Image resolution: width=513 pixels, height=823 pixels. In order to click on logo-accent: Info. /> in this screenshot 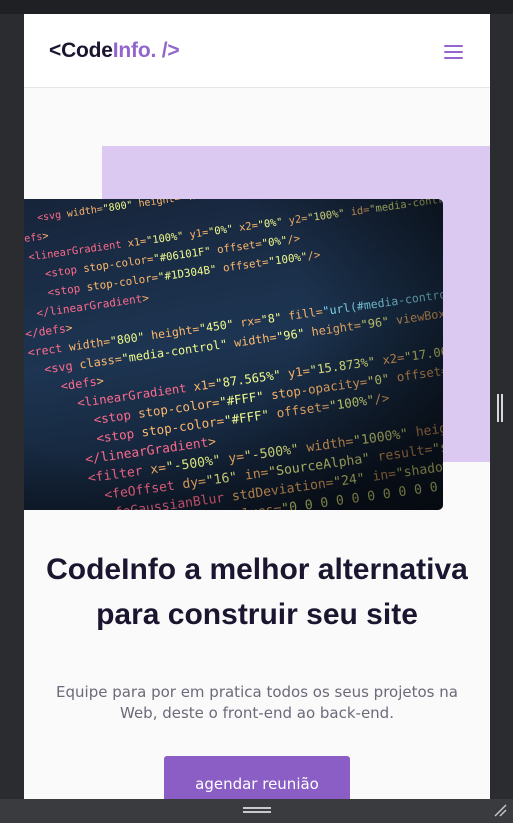, I will do `click(146, 50)`.